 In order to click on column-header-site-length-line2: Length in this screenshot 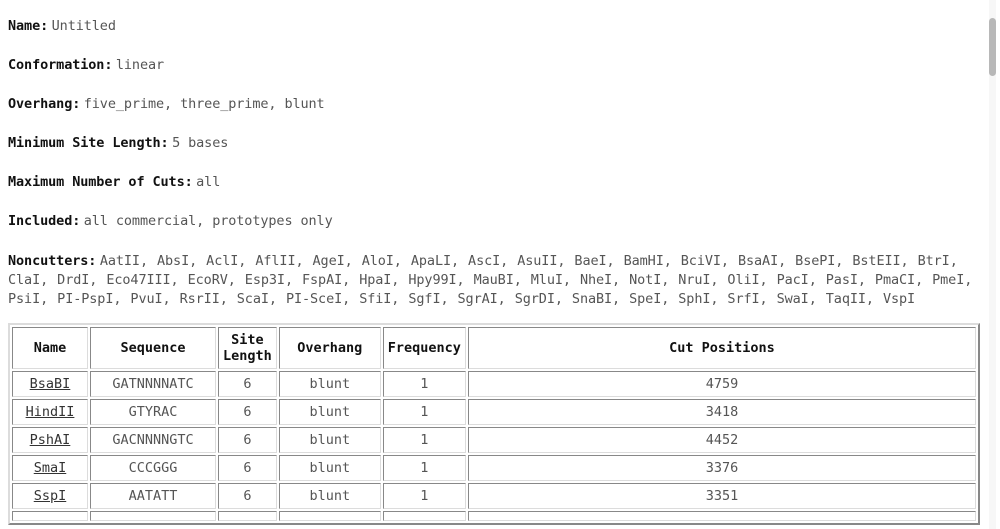, I will do `click(247, 356)`.